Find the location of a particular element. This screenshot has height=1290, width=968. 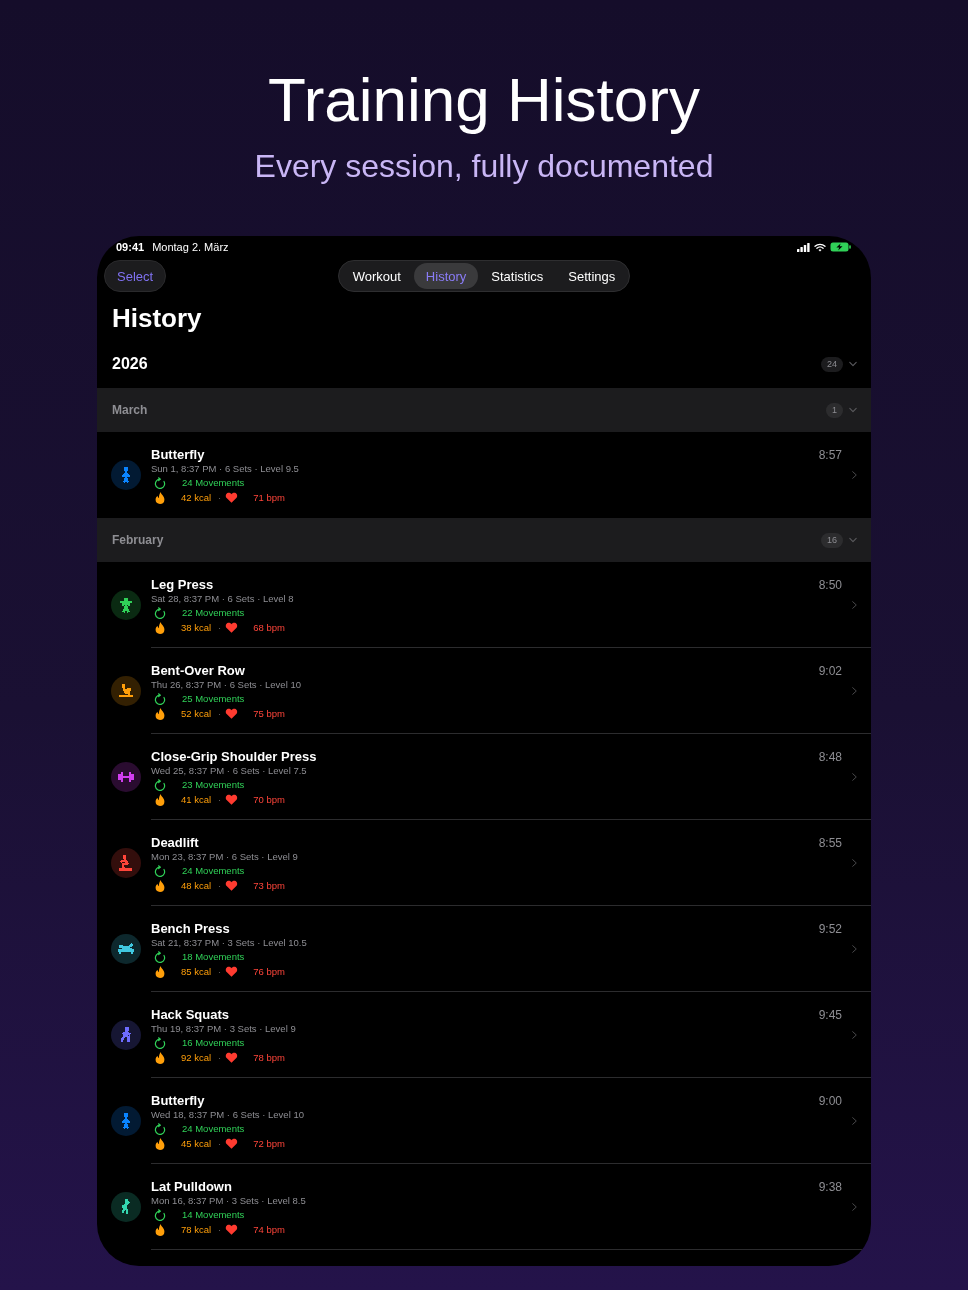

calories-value: 52 kcal is located at coordinates (196, 714).